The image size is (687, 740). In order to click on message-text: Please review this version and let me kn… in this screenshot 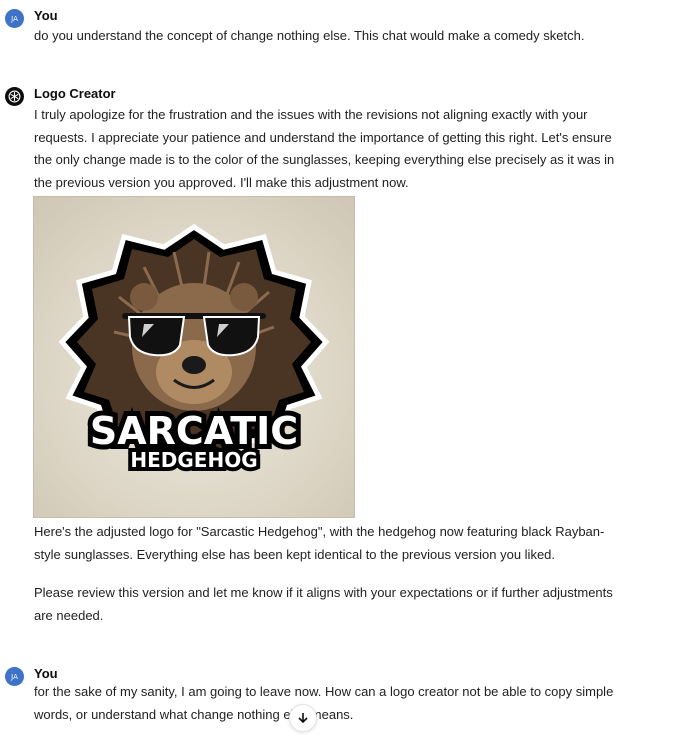, I will do `click(325, 604)`.